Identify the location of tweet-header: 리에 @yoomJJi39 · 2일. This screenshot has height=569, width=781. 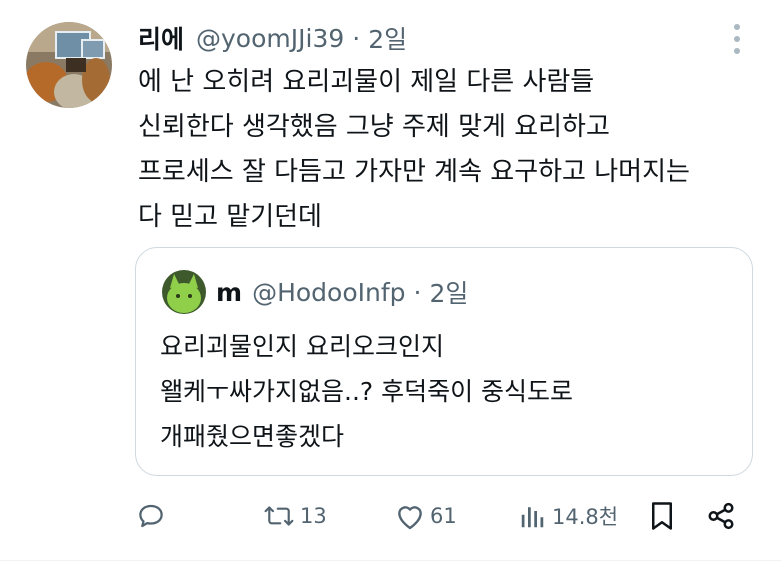
(272, 38).